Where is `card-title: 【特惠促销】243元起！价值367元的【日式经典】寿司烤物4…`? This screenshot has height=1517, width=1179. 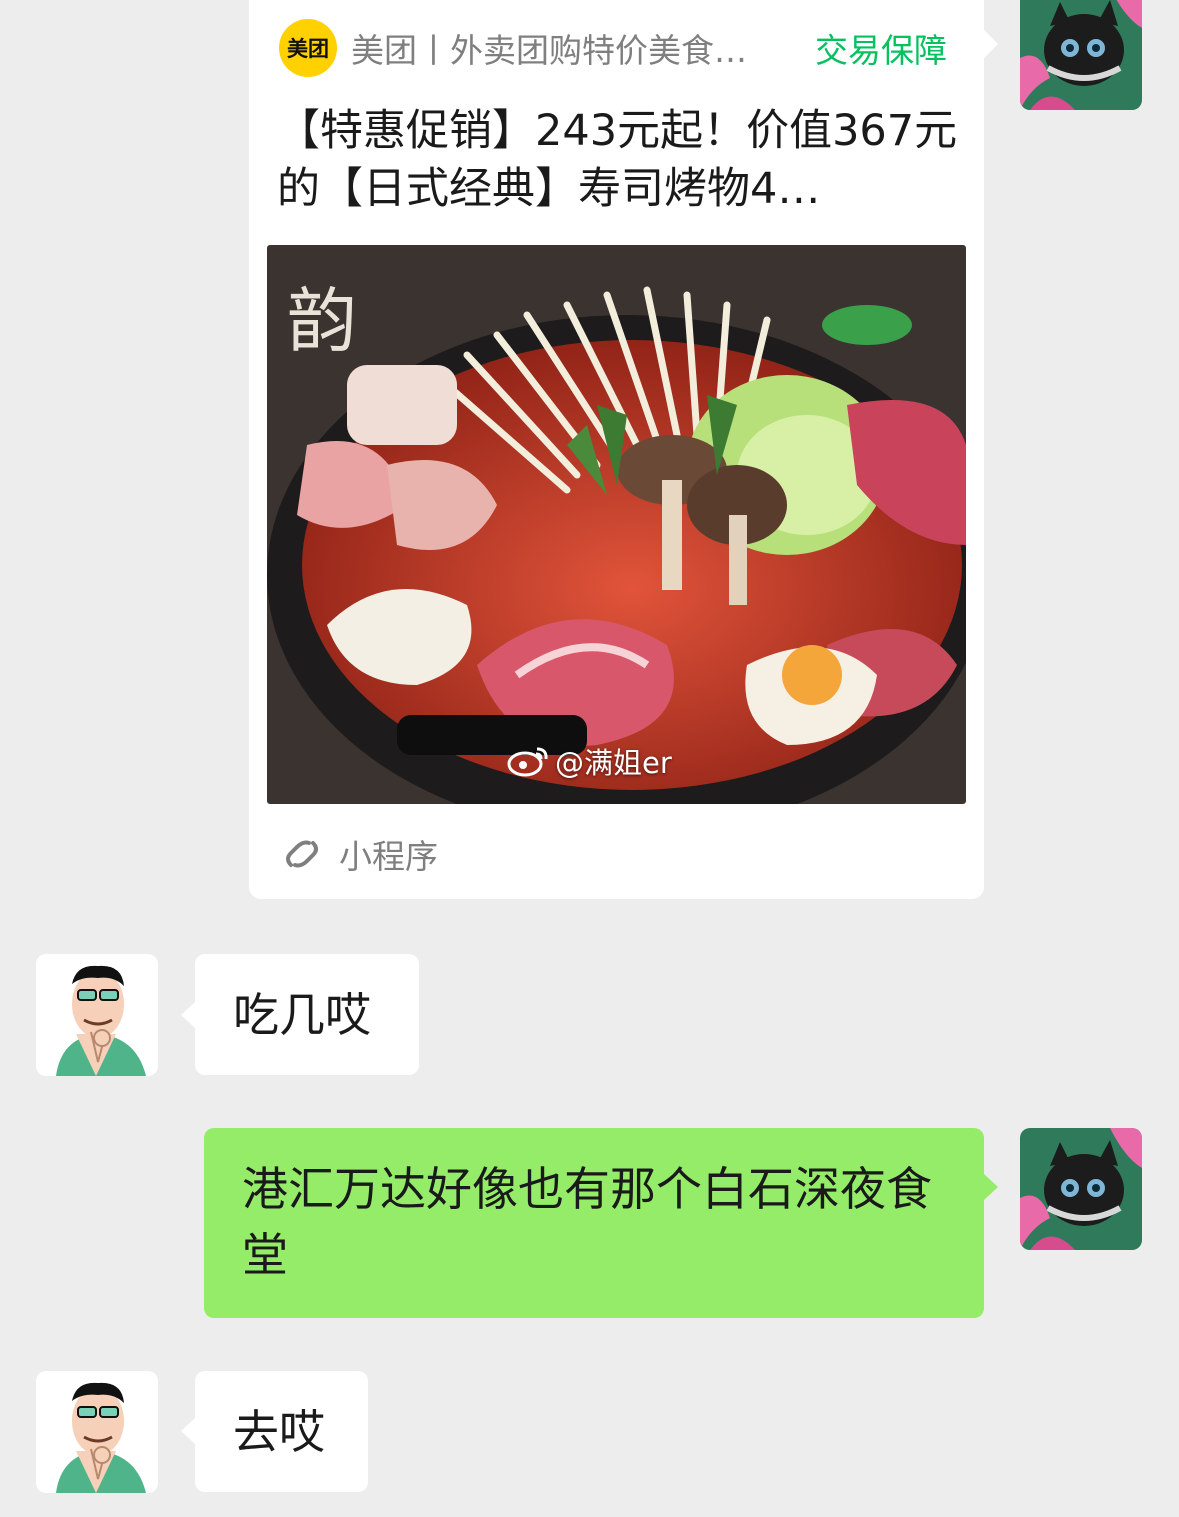 card-title: 【特惠促销】243元起！价值367元的【日式经典】寿司烤物4… is located at coordinates (617, 160).